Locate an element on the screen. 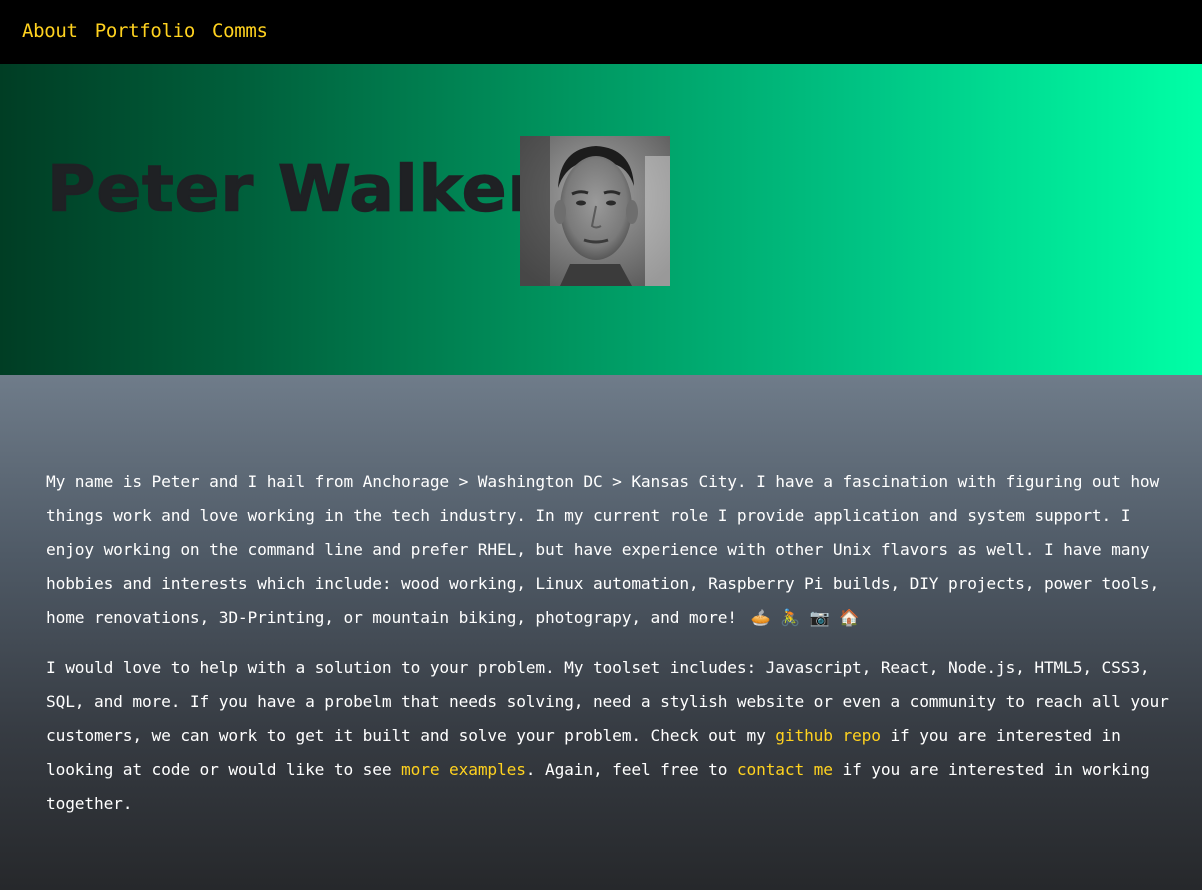 The width and height of the screenshot is (1202, 890). avatar is located at coordinates (595, 211).